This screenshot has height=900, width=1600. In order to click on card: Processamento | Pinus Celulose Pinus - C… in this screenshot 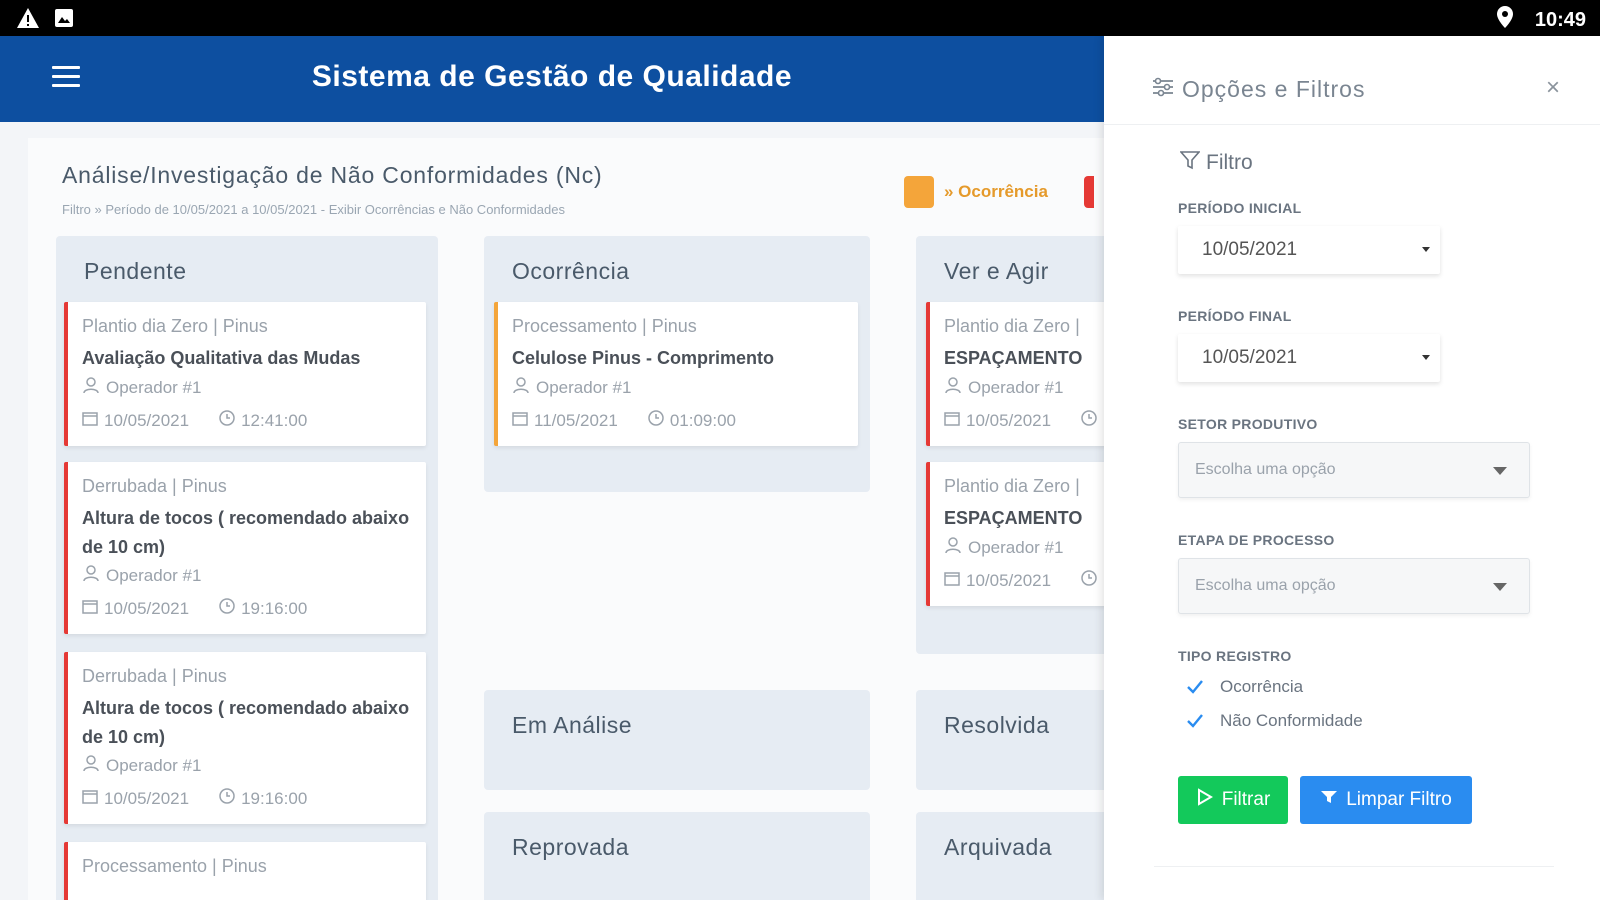, I will do `click(676, 374)`.